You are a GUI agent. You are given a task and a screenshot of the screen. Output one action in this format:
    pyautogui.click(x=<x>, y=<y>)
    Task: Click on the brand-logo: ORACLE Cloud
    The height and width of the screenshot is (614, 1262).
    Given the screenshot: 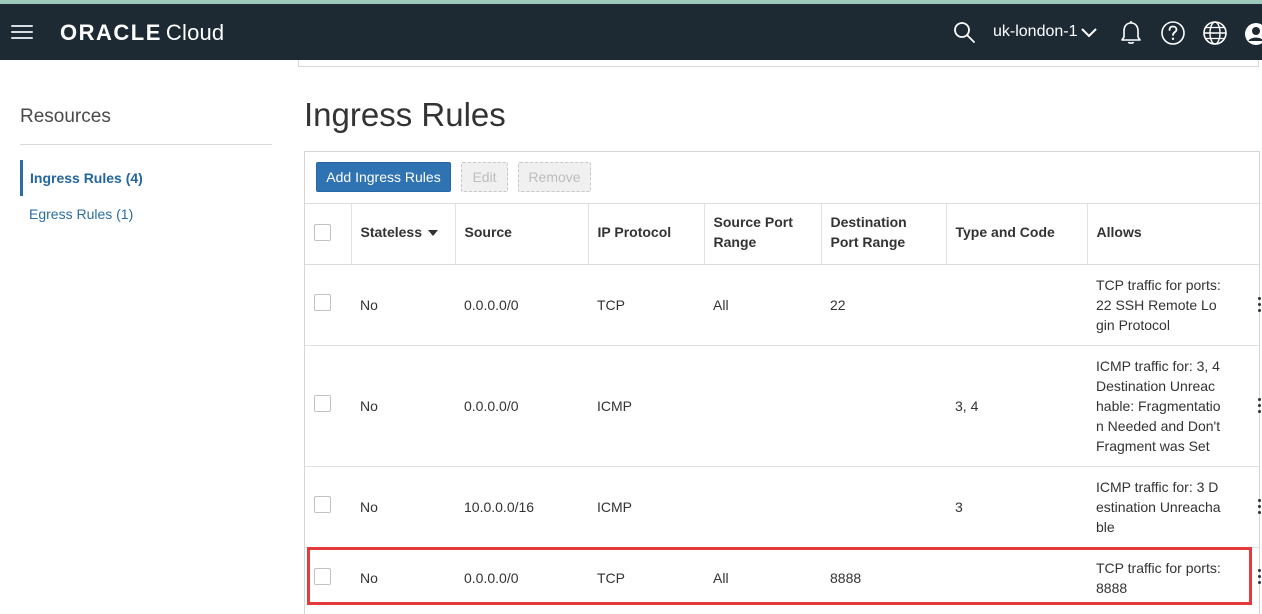 What is the action you would take?
    pyautogui.click(x=142, y=32)
    